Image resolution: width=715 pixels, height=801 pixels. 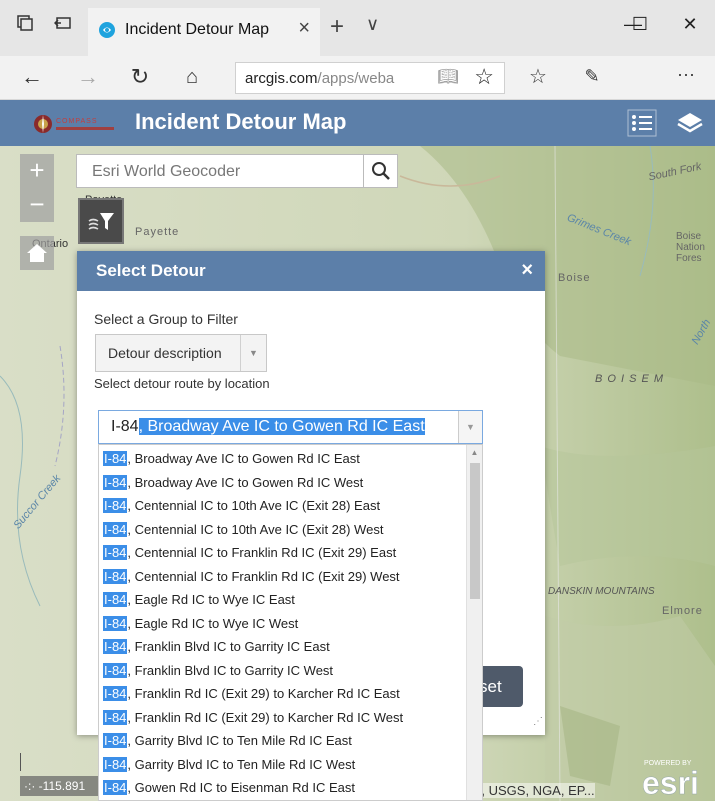 I want to click on address-bar: arcgis.com/apps/weba 📖︎ ☆, so click(x=370, y=78).